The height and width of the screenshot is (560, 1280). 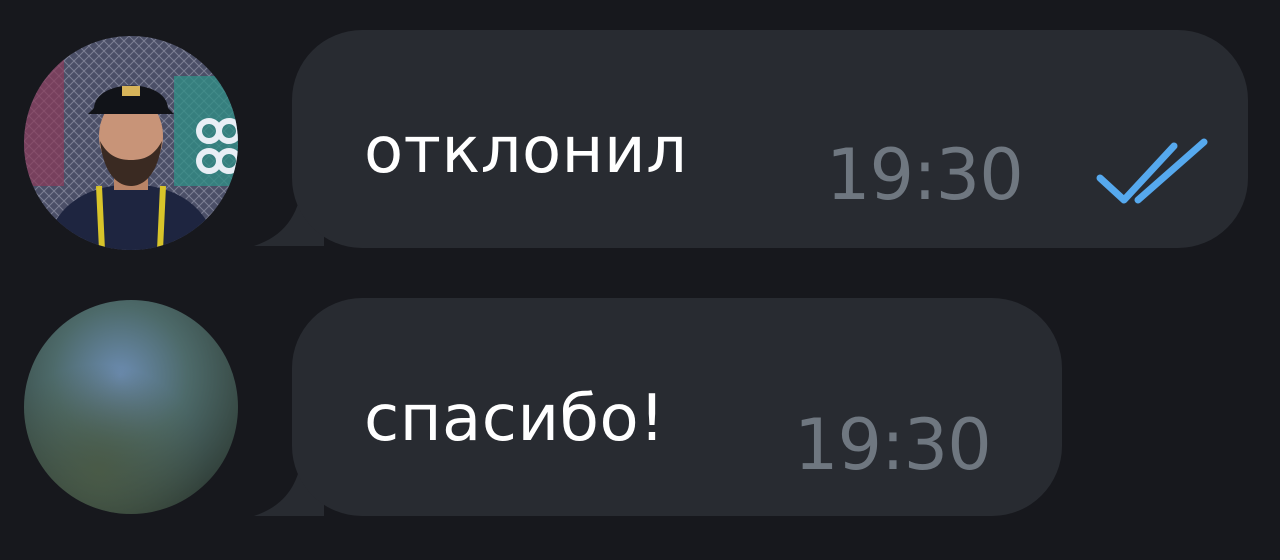 What do you see at coordinates (526, 151) in the screenshot?
I see `message-text: отклонил` at bounding box center [526, 151].